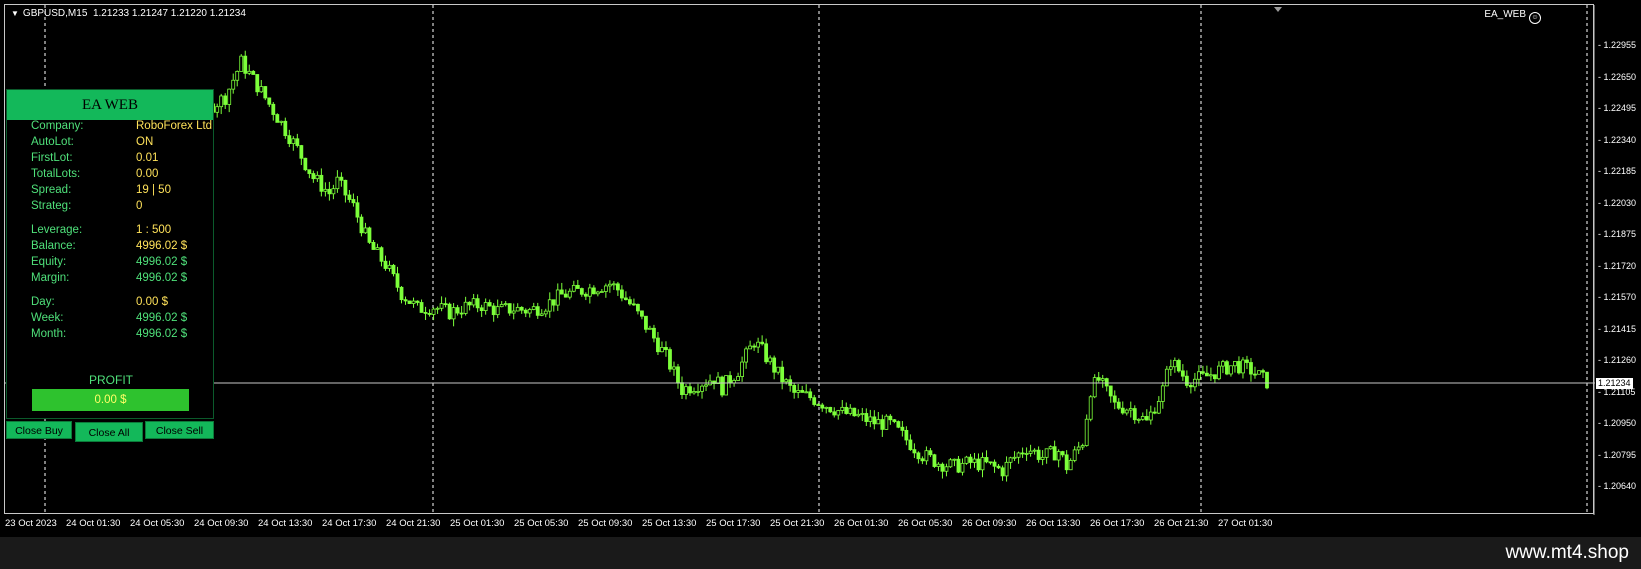 The image size is (1641, 569). What do you see at coordinates (1053, 523) in the screenshot?
I see `time-tick-label: 26 Oct 13:30` at bounding box center [1053, 523].